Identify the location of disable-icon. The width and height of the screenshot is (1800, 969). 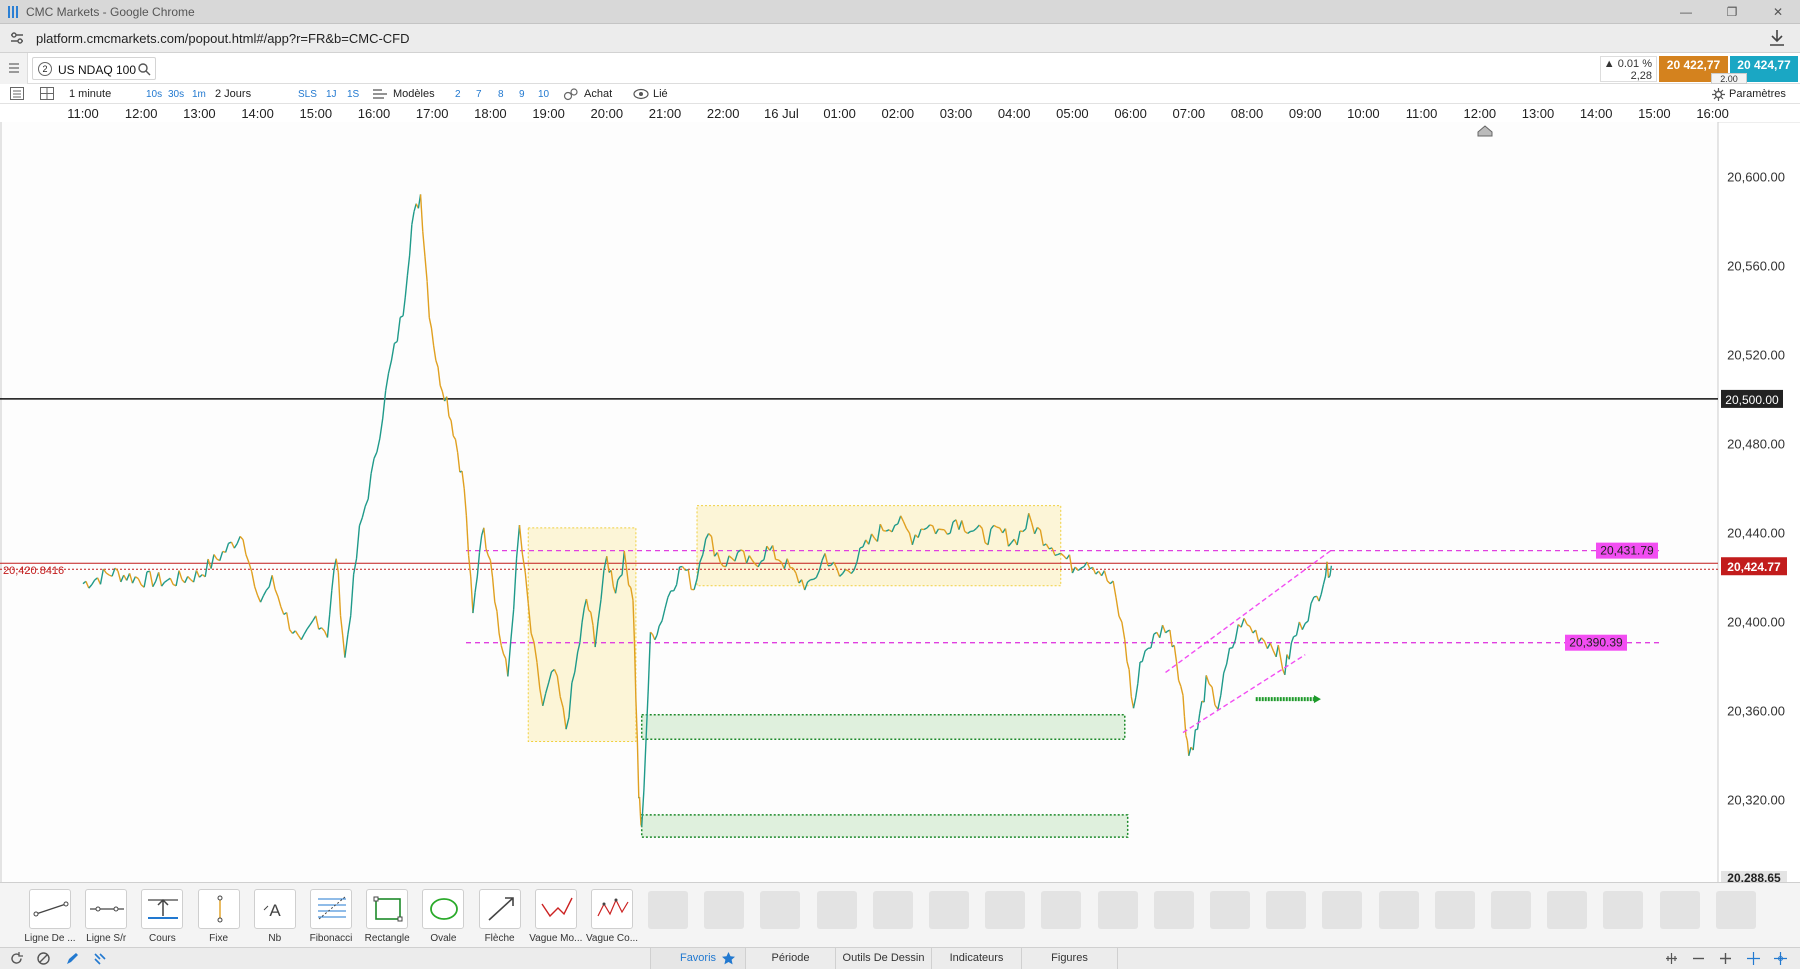
(43, 958).